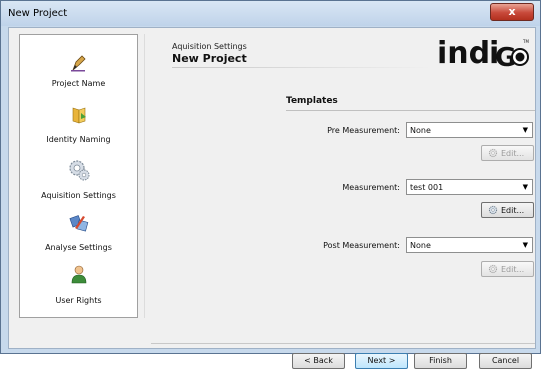  Describe the element at coordinates (38, 13) in the screenshot. I see `window-title: New Project` at that location.